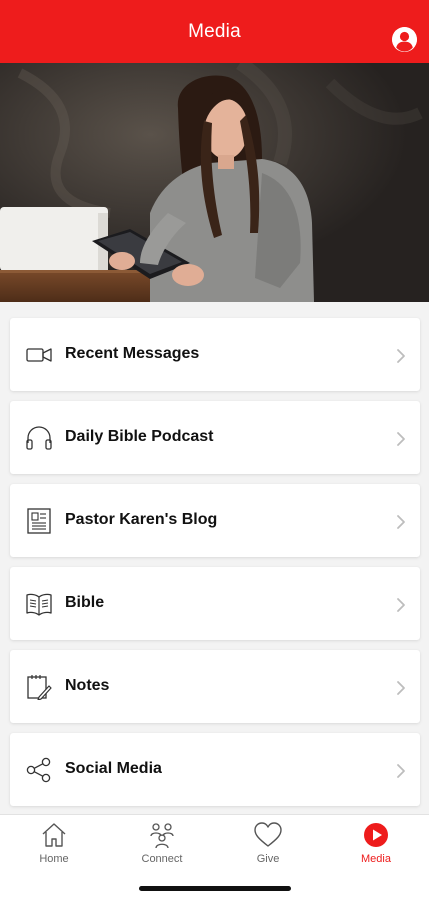  I want to click on tab-label: Media, so click(376, 859).